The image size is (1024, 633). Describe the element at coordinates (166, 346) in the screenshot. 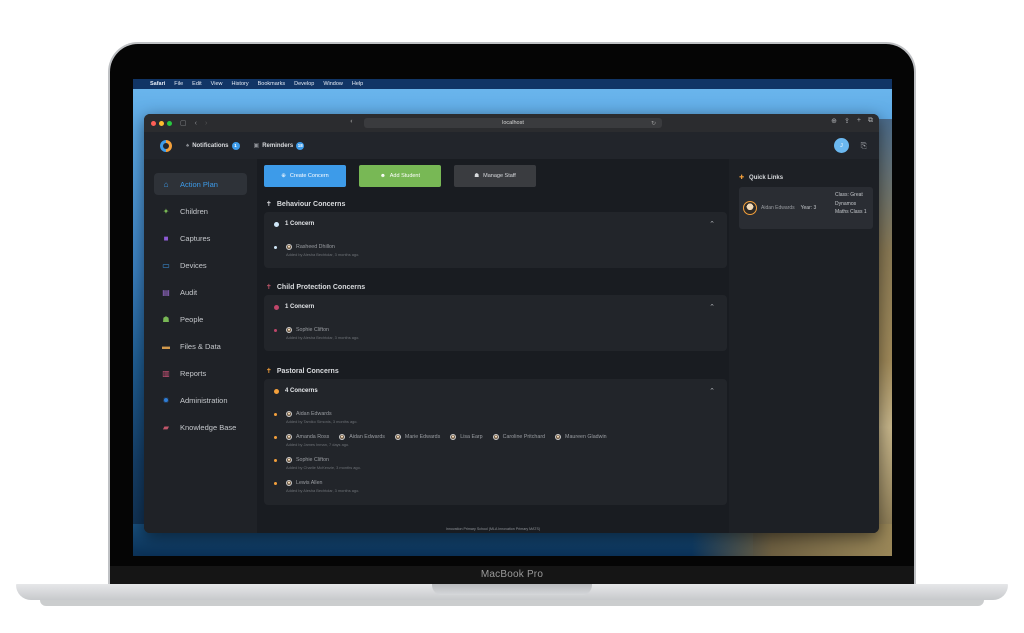

I see `folder-icon: ▬` at that location.